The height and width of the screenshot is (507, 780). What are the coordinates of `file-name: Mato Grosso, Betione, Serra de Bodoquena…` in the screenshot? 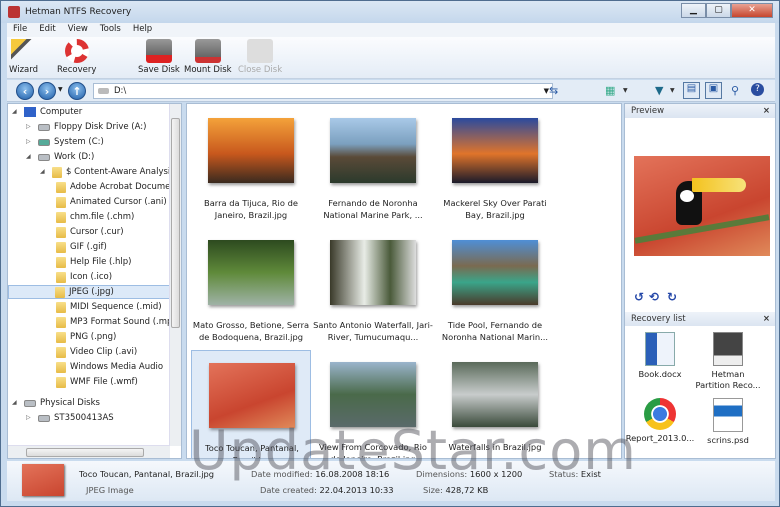 It's located at (251, 331).